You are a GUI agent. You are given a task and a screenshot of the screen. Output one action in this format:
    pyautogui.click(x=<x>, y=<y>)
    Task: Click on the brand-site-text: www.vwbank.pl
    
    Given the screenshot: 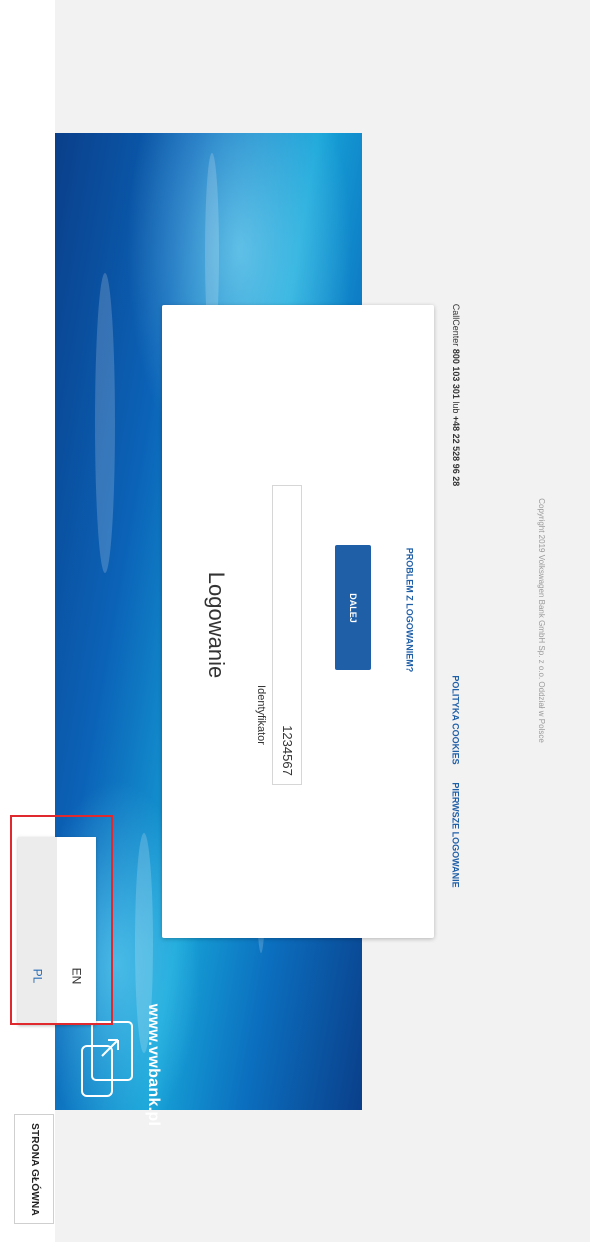 What is the action you would take?
    pyautogui.click(x=154, y=1065)
    